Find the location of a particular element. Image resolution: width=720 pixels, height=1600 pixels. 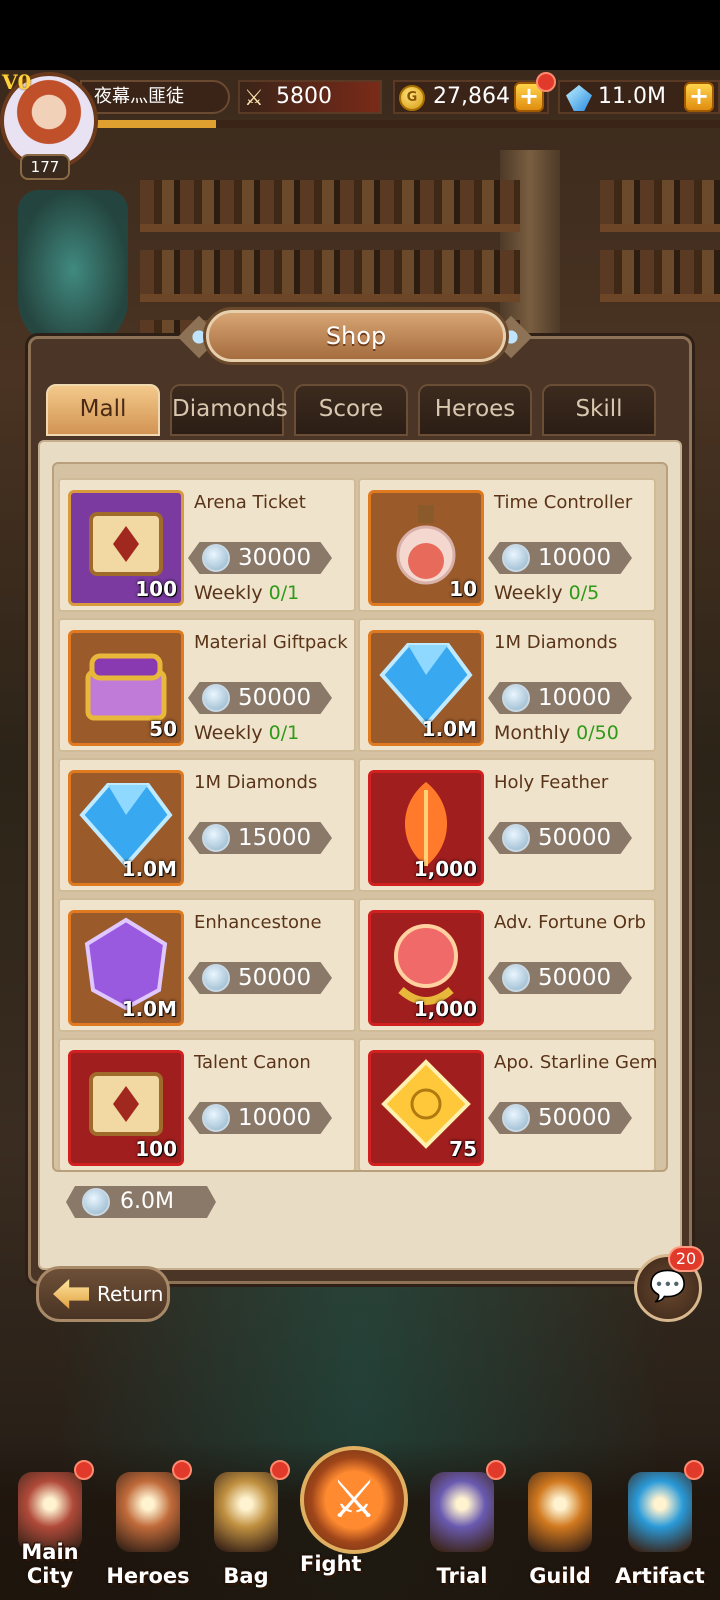

buy-price-button: 30000 is located at coordinates (260, 558).